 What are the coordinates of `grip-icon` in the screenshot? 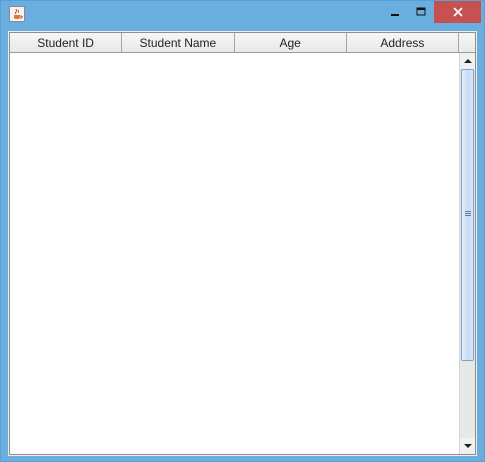 It's located at (468, 213).